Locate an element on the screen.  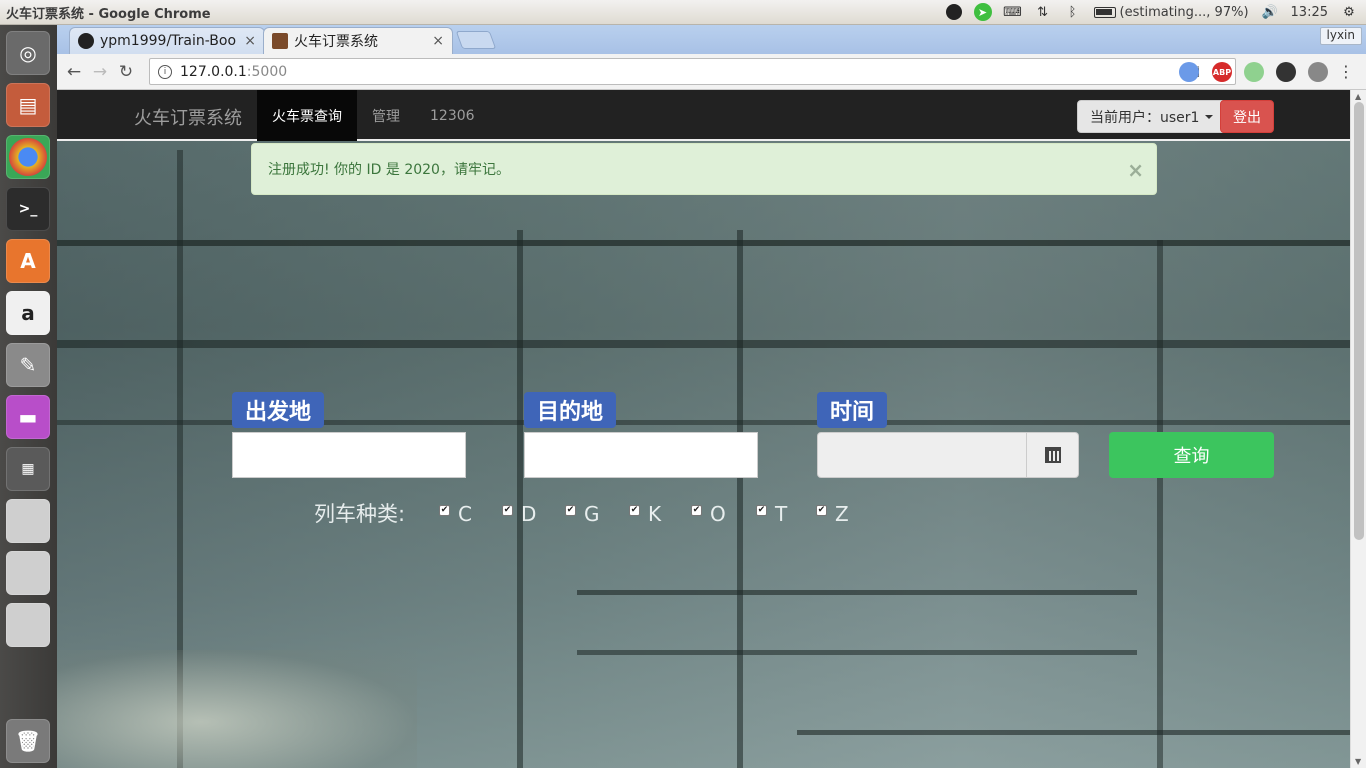
from-label: 出发地 is located at coordinates (278, 410).